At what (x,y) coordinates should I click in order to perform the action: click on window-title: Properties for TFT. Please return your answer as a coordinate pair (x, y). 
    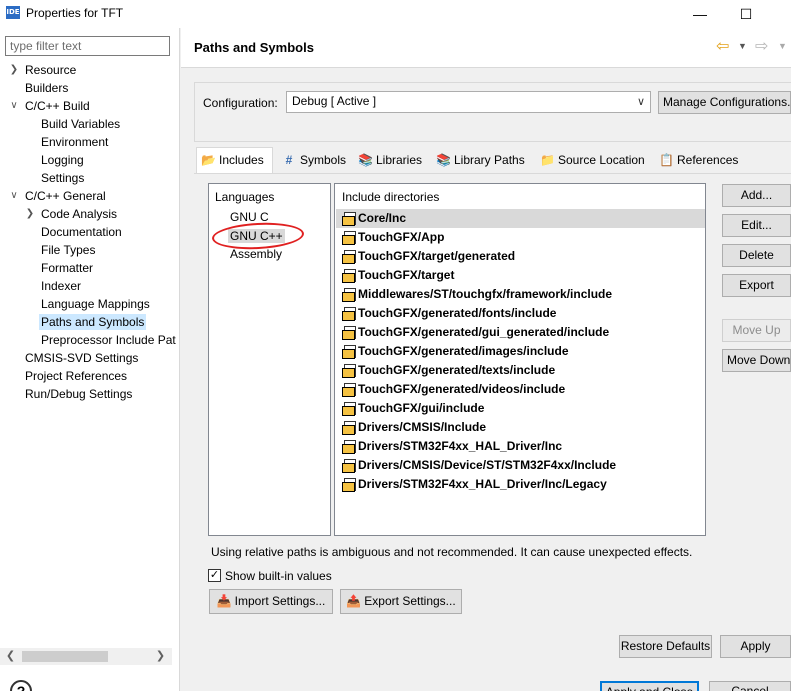
    Looking at the image, I should click on (75, 13).